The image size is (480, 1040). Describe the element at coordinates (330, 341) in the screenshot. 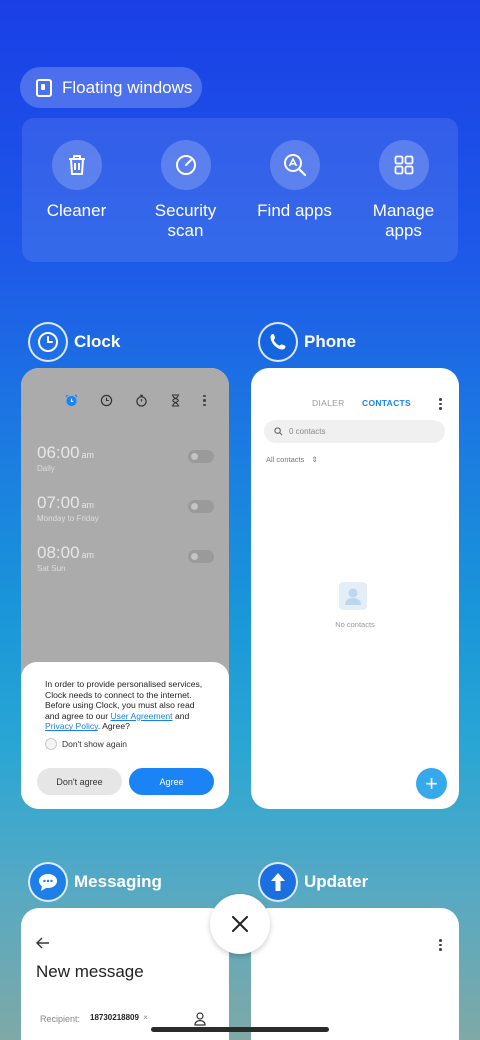

I see `phone-app-name: Phone` at that location.